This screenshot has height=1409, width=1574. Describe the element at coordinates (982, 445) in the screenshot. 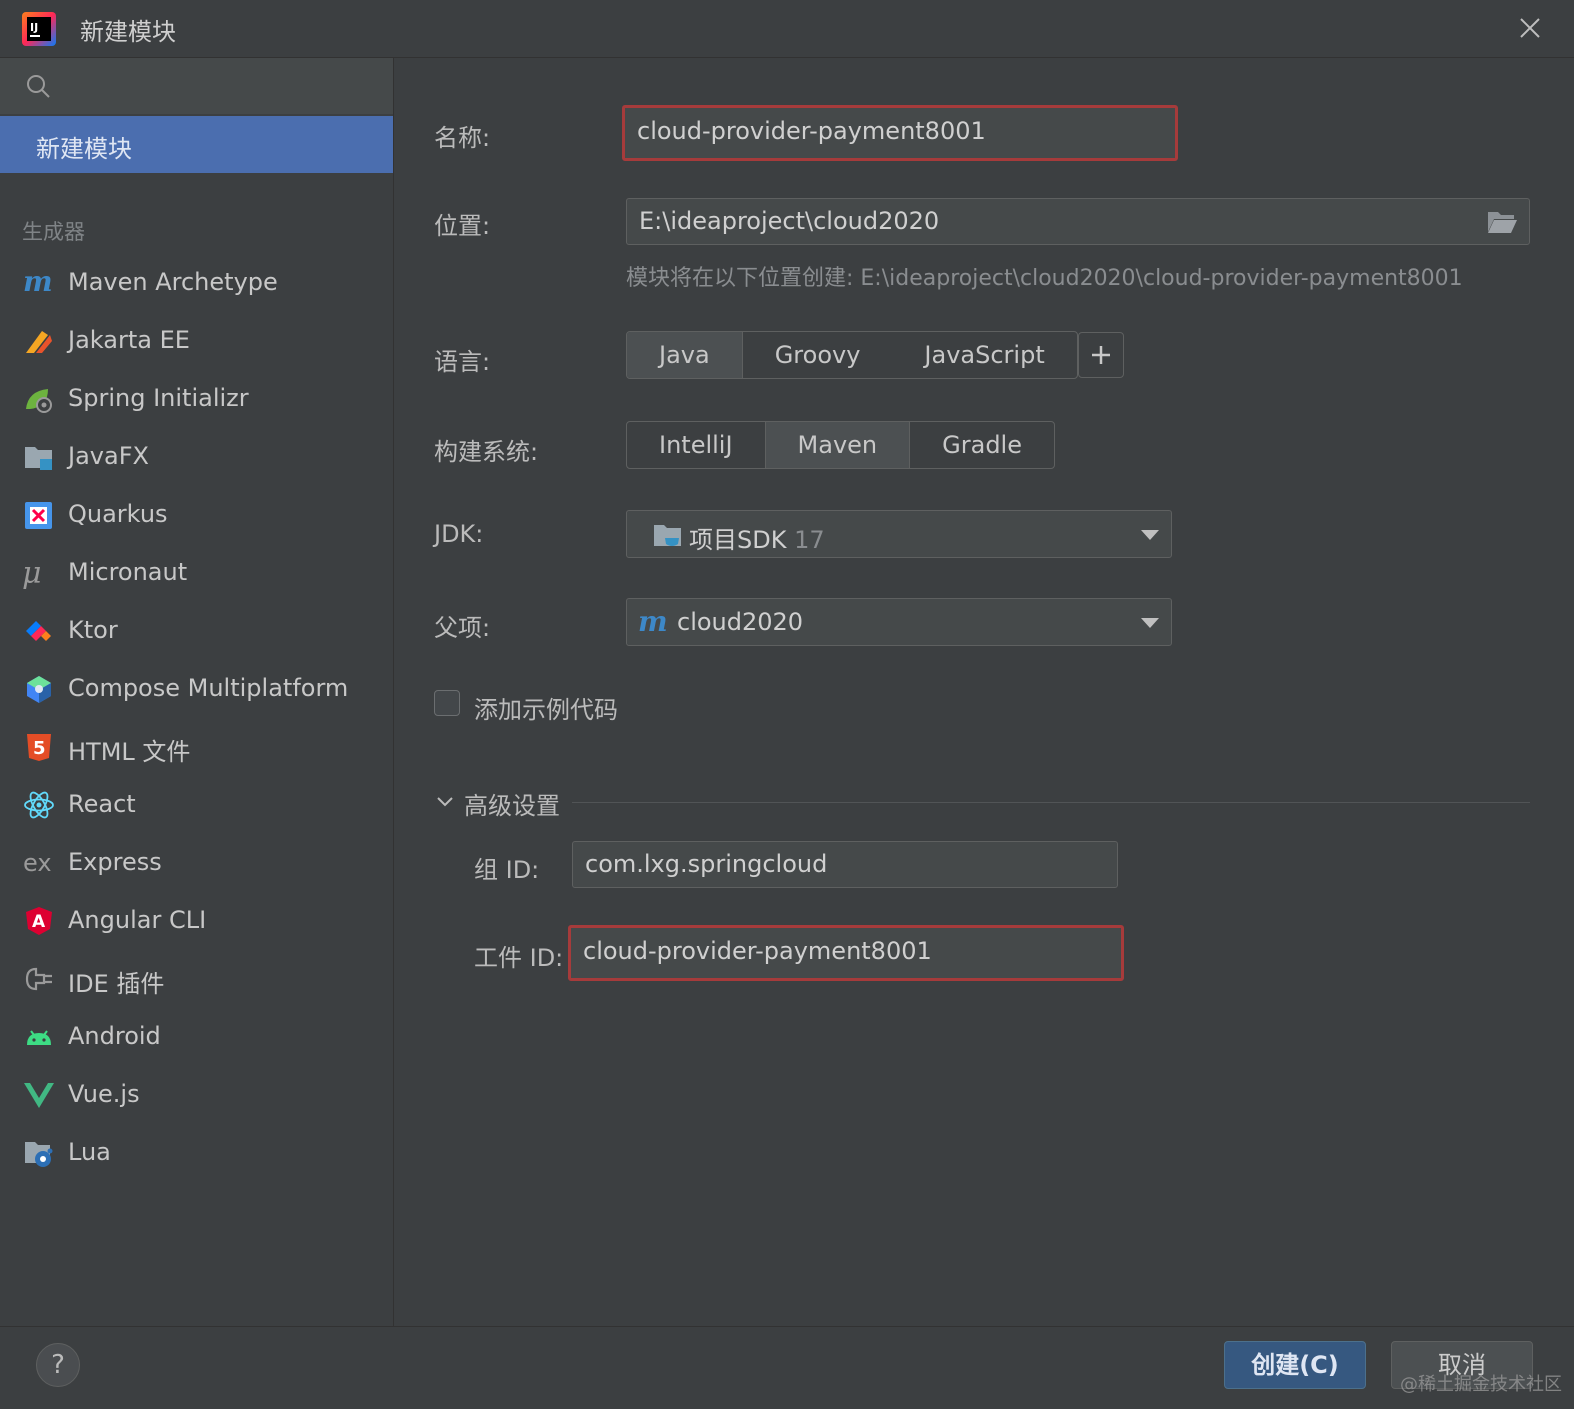

I see `build-option-gradle: Gradle` at that location.